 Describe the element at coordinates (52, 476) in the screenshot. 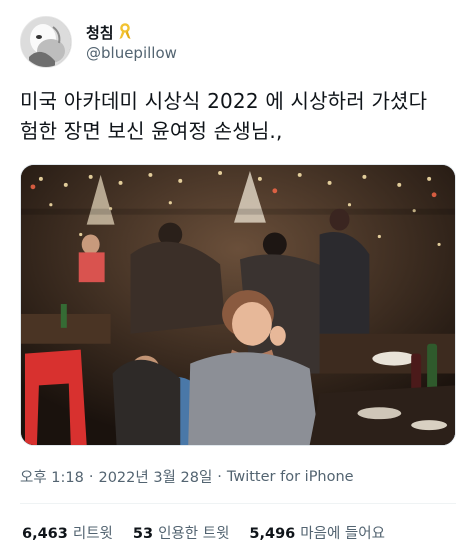

I see `tweet-time: 오후 1:18` at that location.